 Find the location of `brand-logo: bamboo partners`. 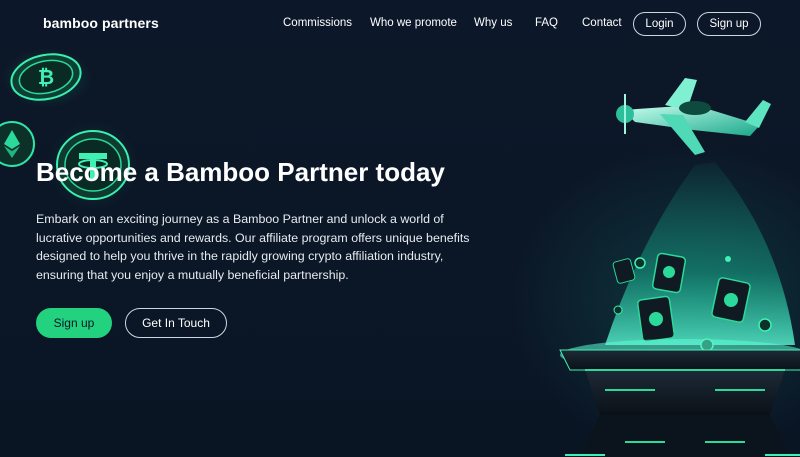

brand-logo: bamboo partners is located at coordinates (101, 23).